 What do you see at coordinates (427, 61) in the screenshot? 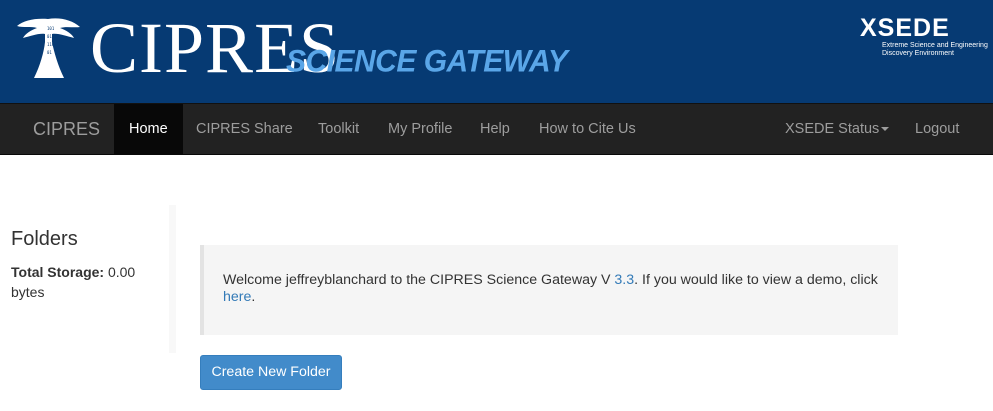
I see `brand-subtitle: SCIENCE GATEWAY` at bounding box center [427, 61].